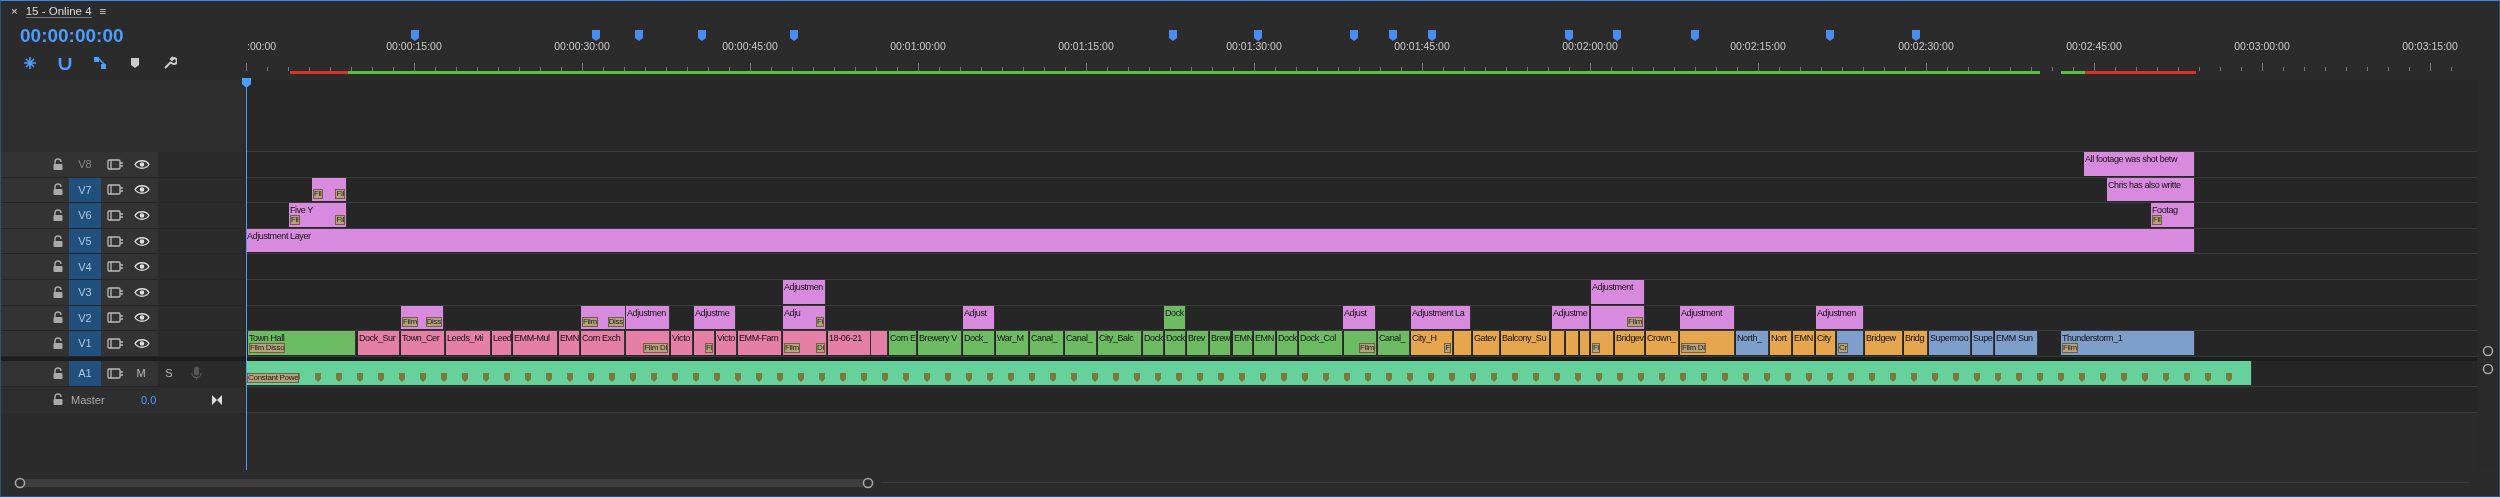 This screenshot has width=2500, height=497. Describe the element at coordinates (1618, 317) in the screenshot. I see `clip: Film` at that location.